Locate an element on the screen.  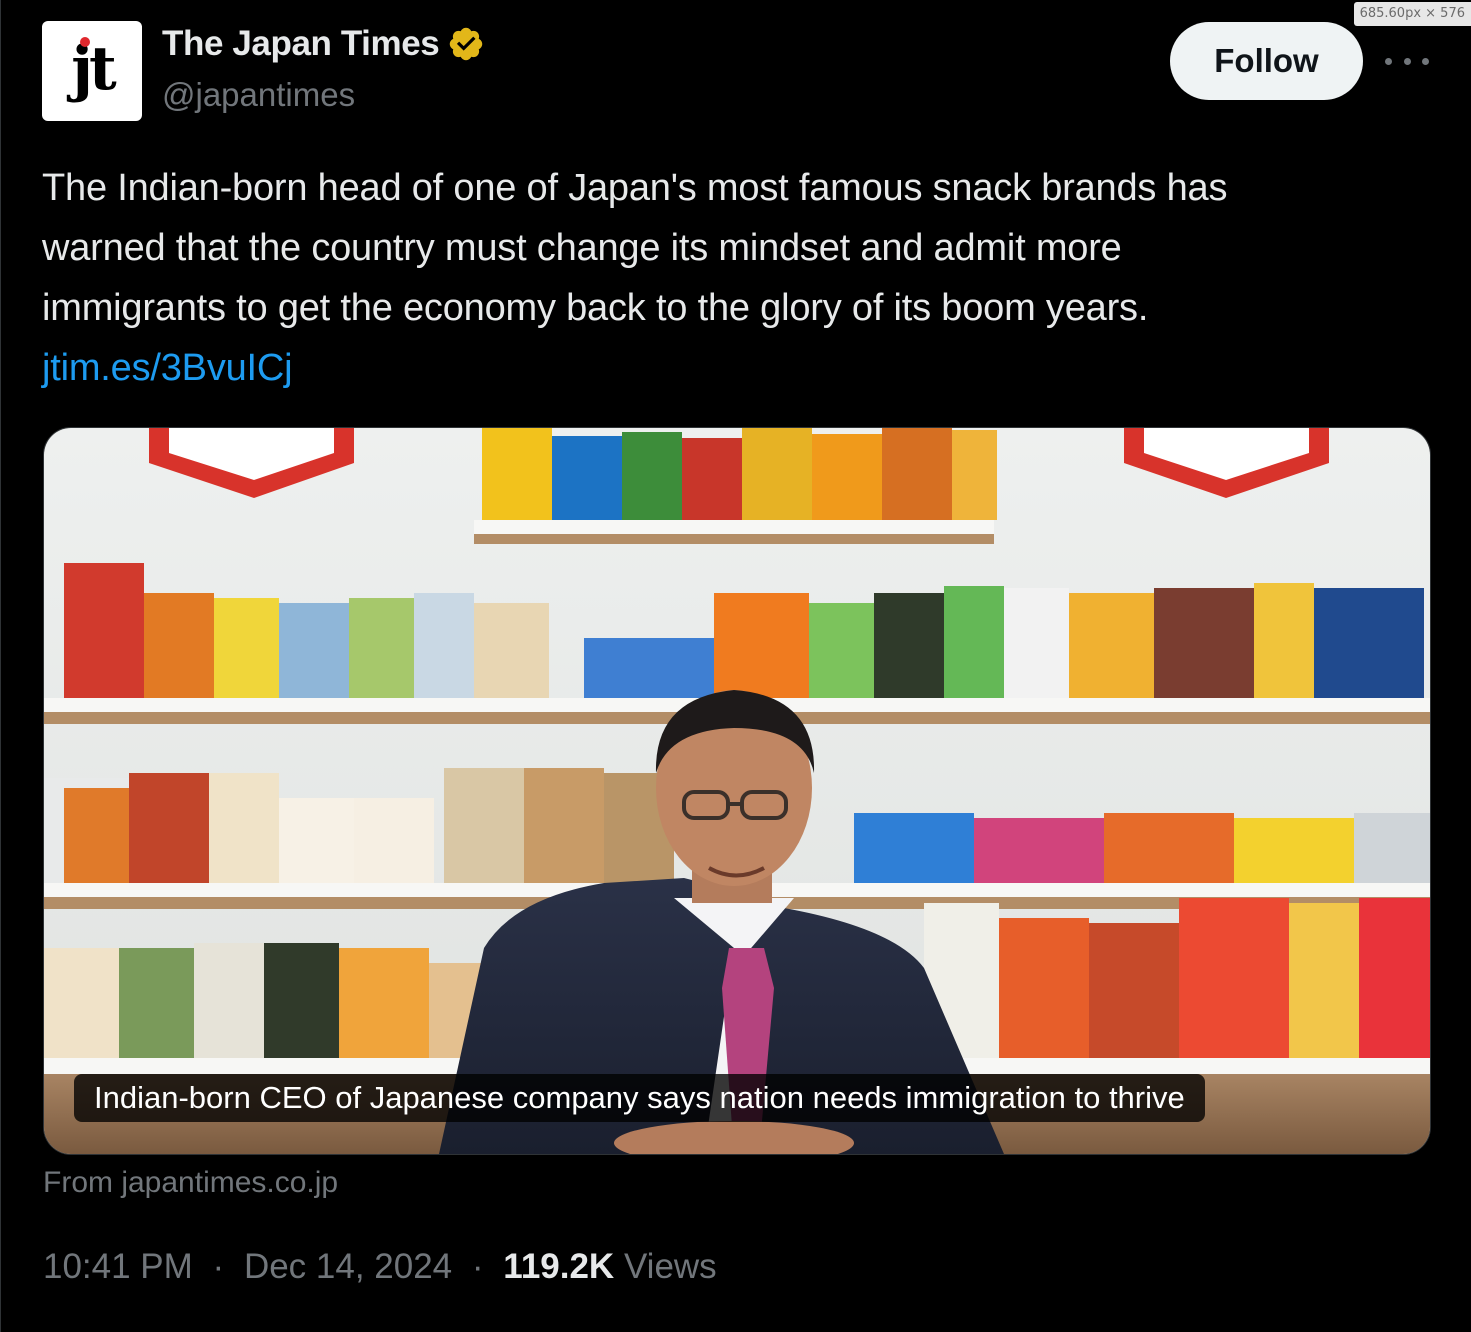
avatar-text: jt is located at coordinates (93, 69).